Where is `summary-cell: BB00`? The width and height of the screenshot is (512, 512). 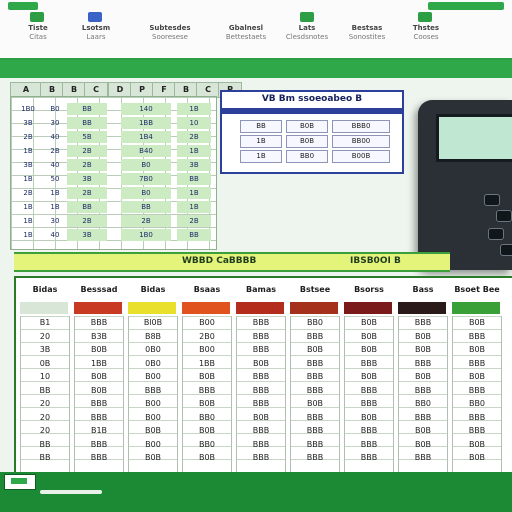 summary-cell: BB00 is located at coordinates (361, 141).